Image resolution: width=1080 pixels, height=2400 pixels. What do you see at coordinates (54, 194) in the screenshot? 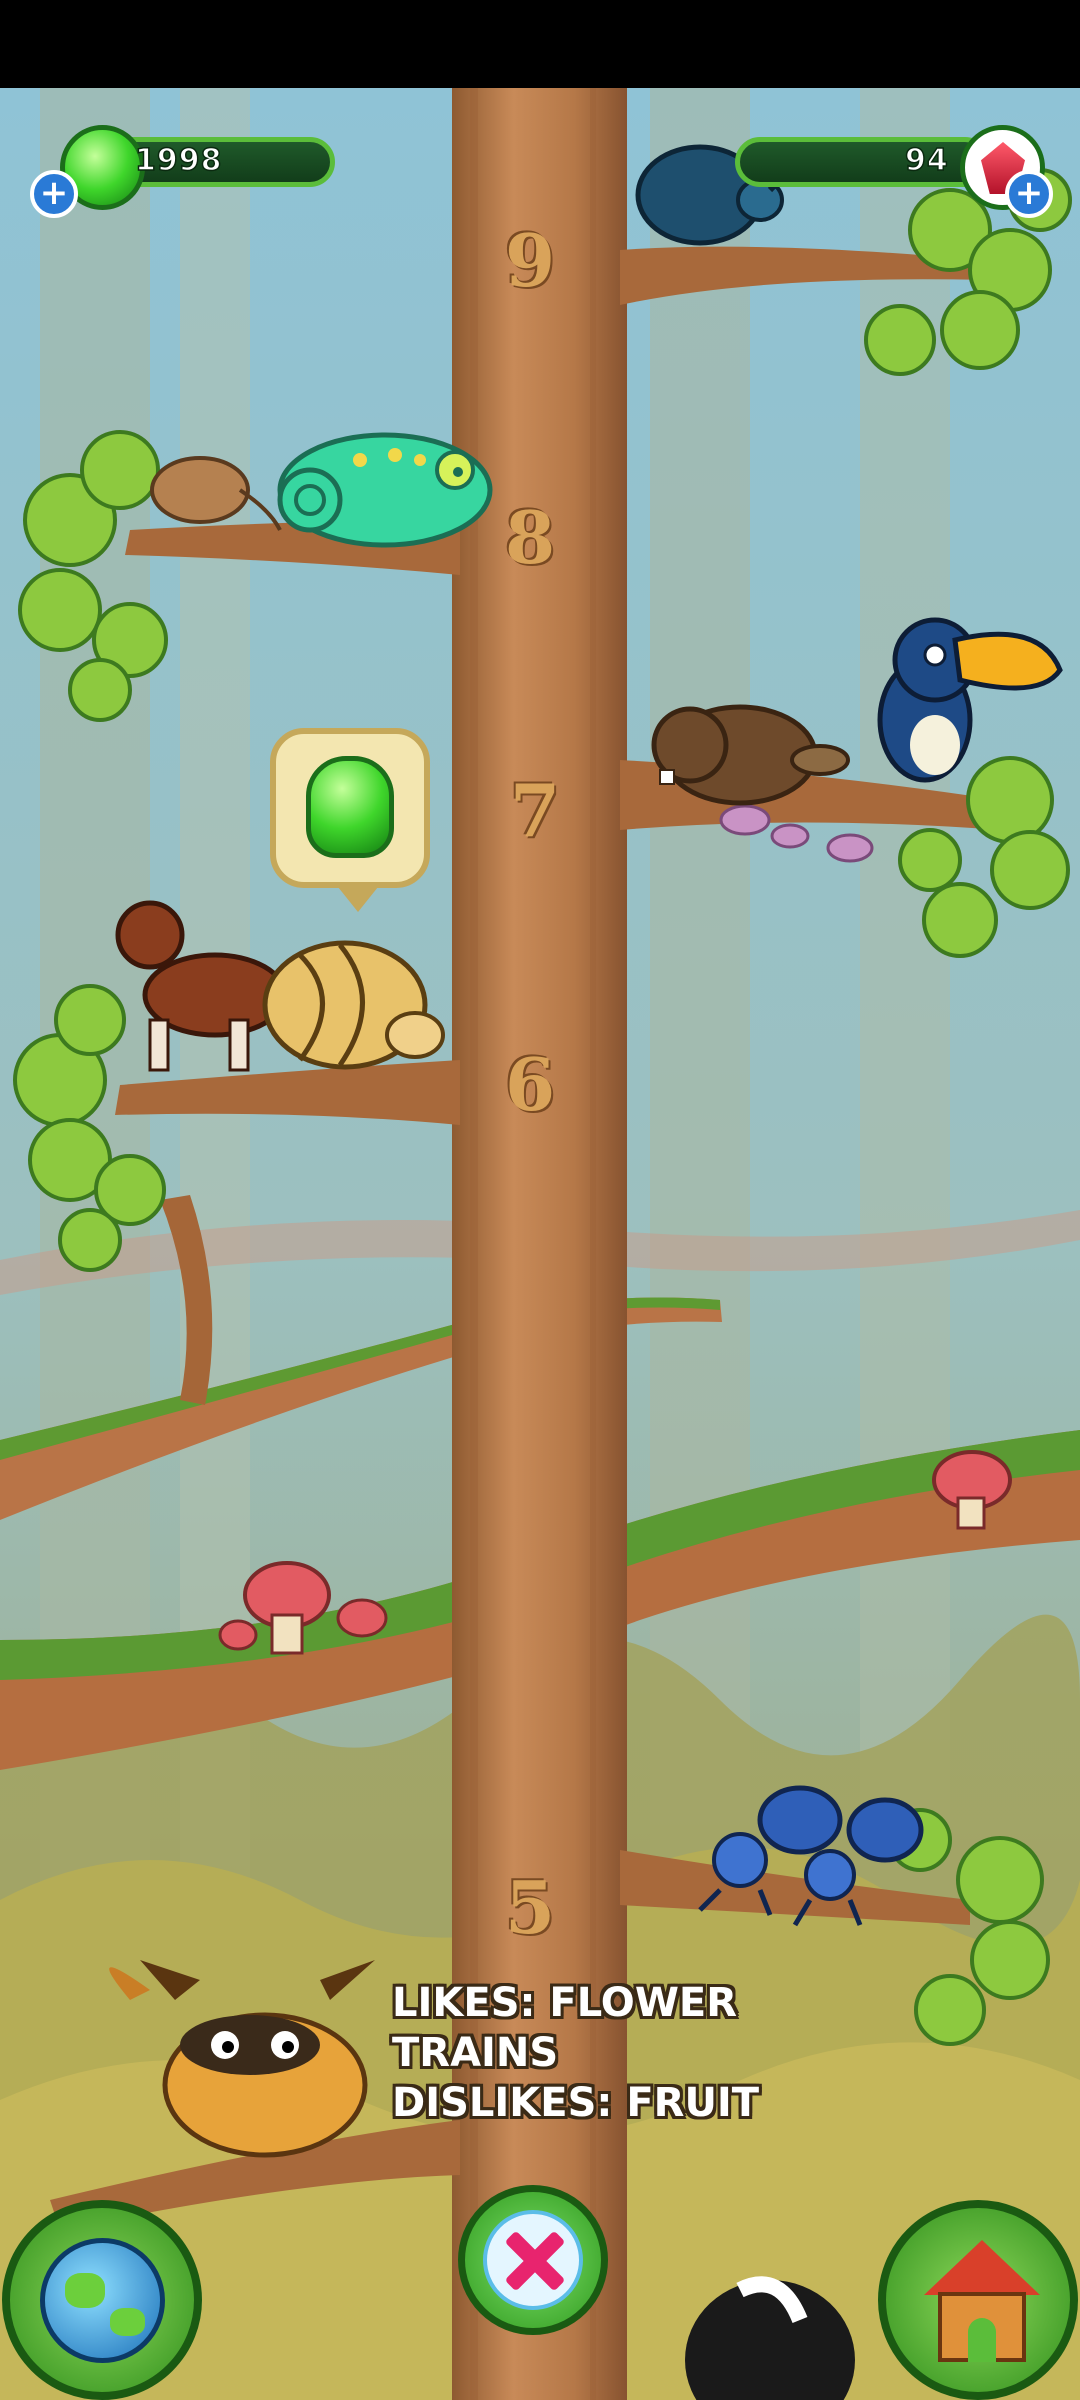
I see `jelly-plus-icon: +` at bounding box center [54, 194].